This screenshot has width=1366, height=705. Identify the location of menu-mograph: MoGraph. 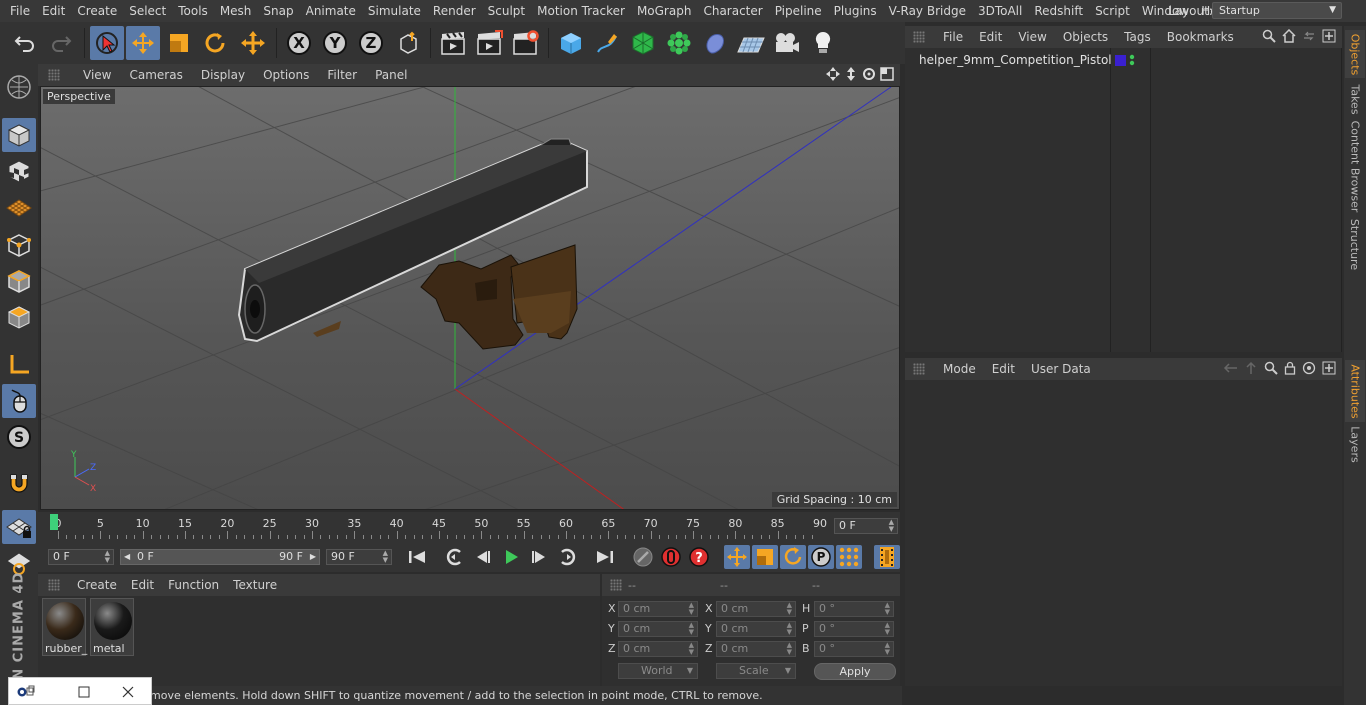
(664, 11).